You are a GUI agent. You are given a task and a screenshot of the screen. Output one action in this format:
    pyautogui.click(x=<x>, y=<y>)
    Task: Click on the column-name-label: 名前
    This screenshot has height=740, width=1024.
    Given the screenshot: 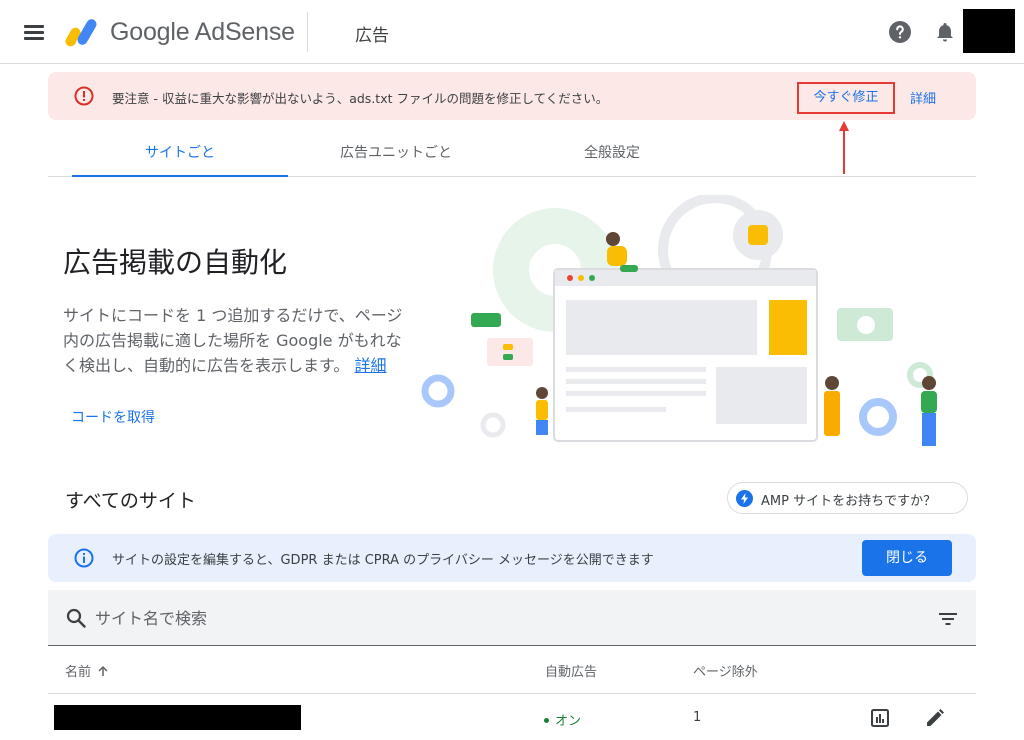 What is the action you would take?
    pyautogui.click(x=78, y=672)
    